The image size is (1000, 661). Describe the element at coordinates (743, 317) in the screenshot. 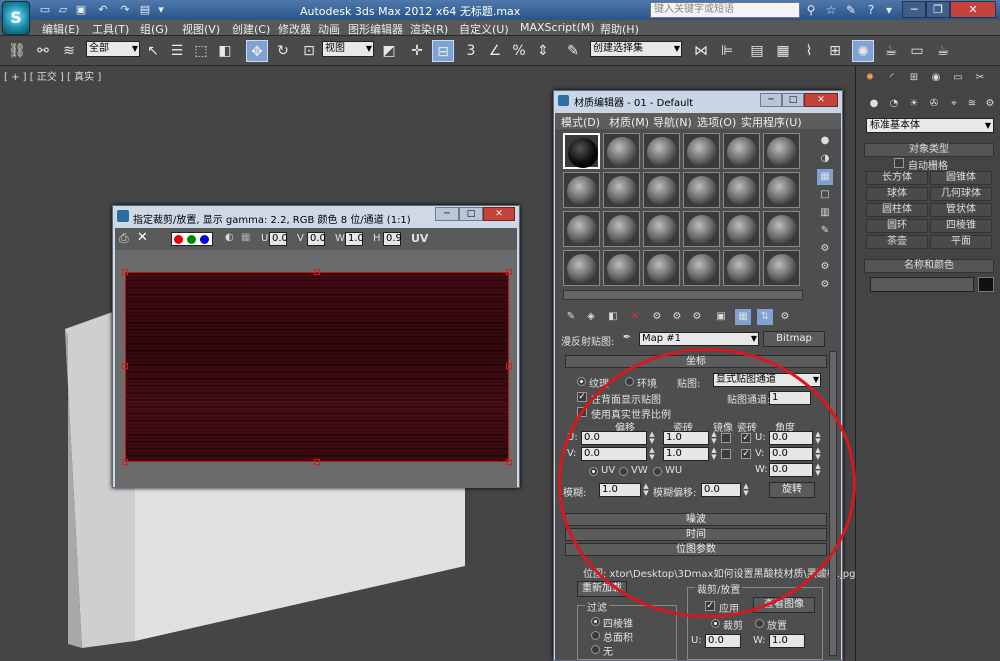

I see `show-end-result-icon: ▦` at that location.